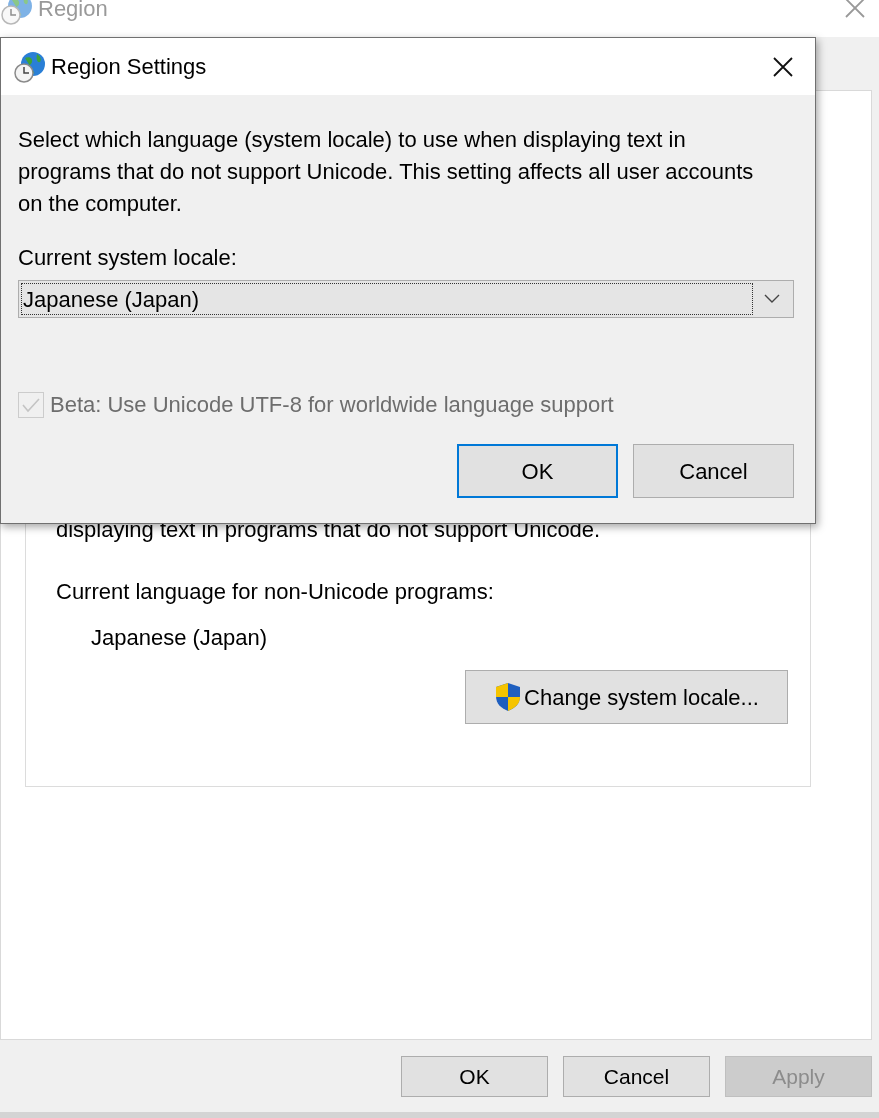 The width and height of the screenshot is (879, 1118). What do you see at coordinates (537, 471) in the screenshot?
I see `dialog-button: OK` at bounding box center [537, 471].